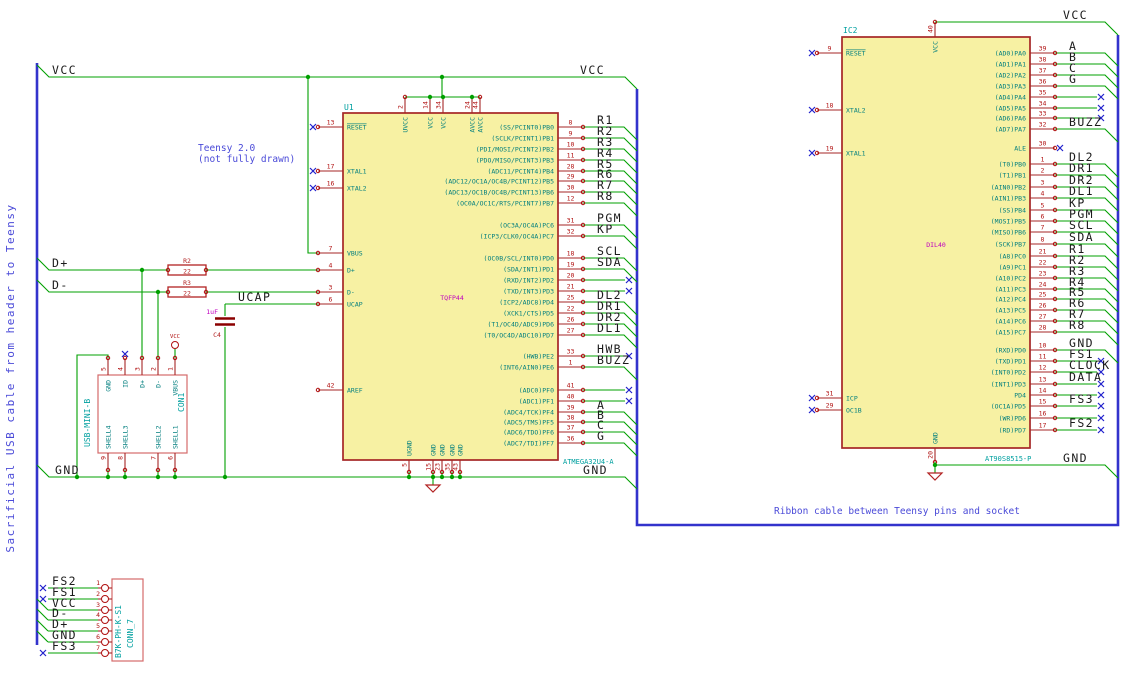 Image resolution: width=1131 pixels, height=690 pixels. What do you see at coordinates (87, 423) in the screenshot?
I see `con1-value: USB-MINI-B` at bounding box center [87, 423].